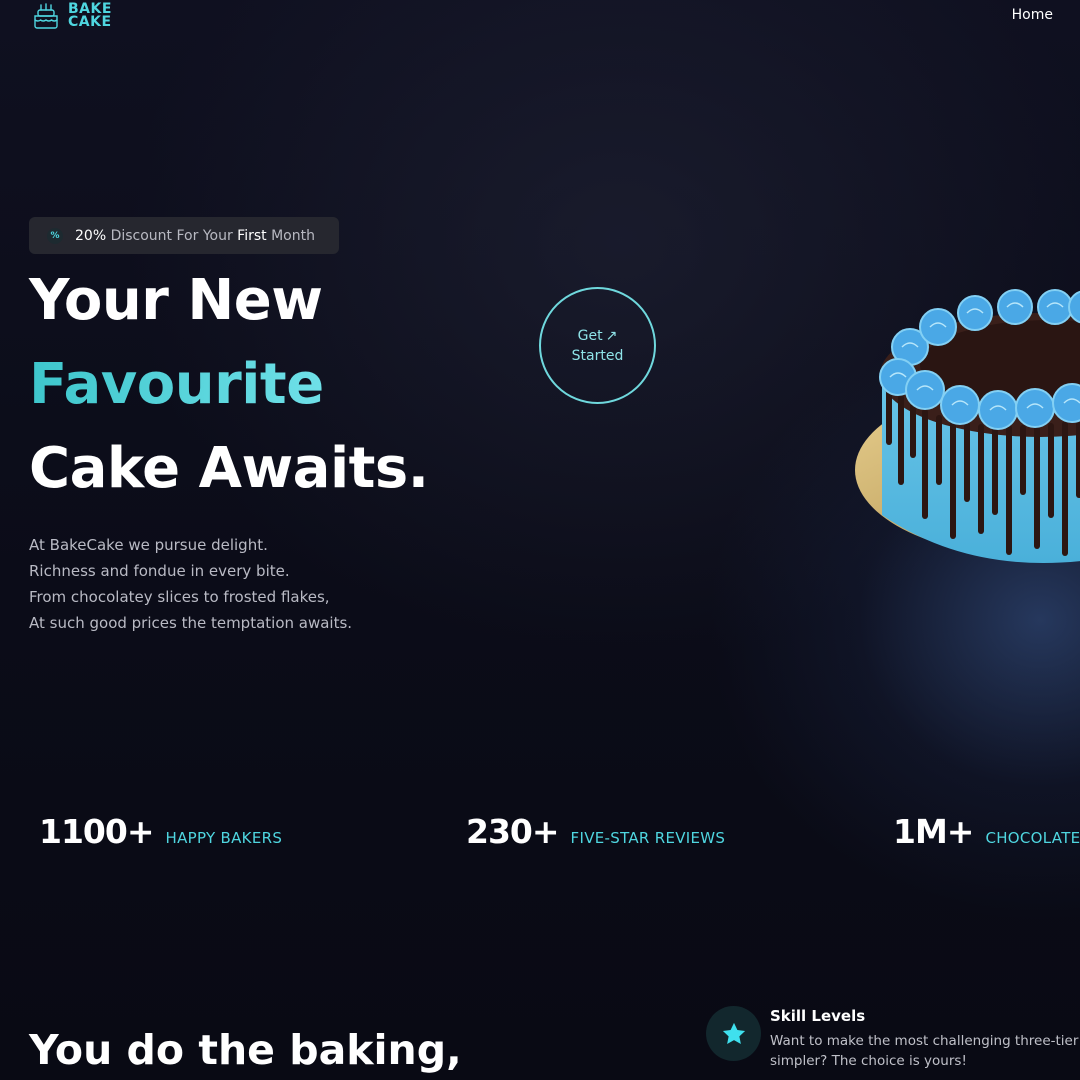  I want to click on hero-description-line: At BakeCake we pursue delight., so click(148, 545).